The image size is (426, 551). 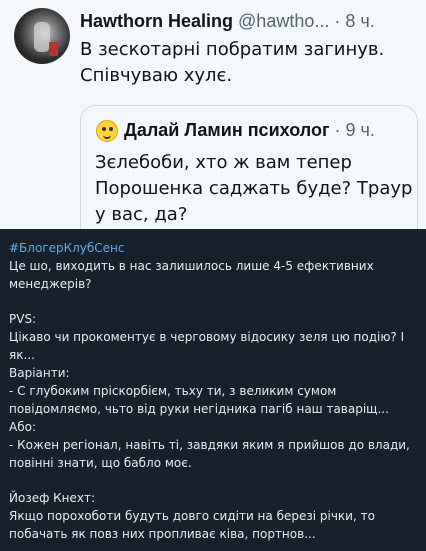 I want to click on quoted-text-line: Зєлебоби, хто ж вам тепер, so click(x=223, y=162).